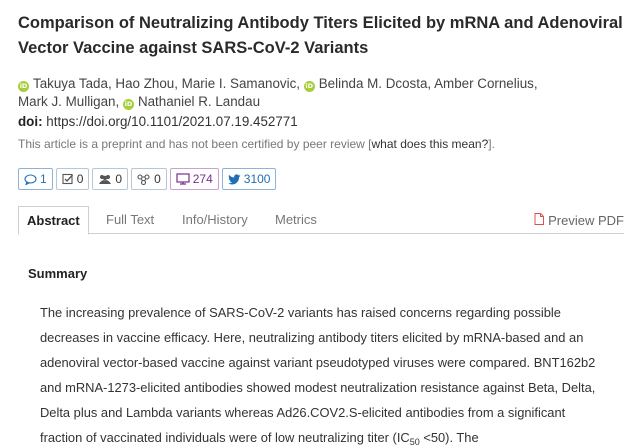 The height and width of the screenshot is (445, 640). I want to click on author: iD Nathaniel R. Landau, so click(191, 102).